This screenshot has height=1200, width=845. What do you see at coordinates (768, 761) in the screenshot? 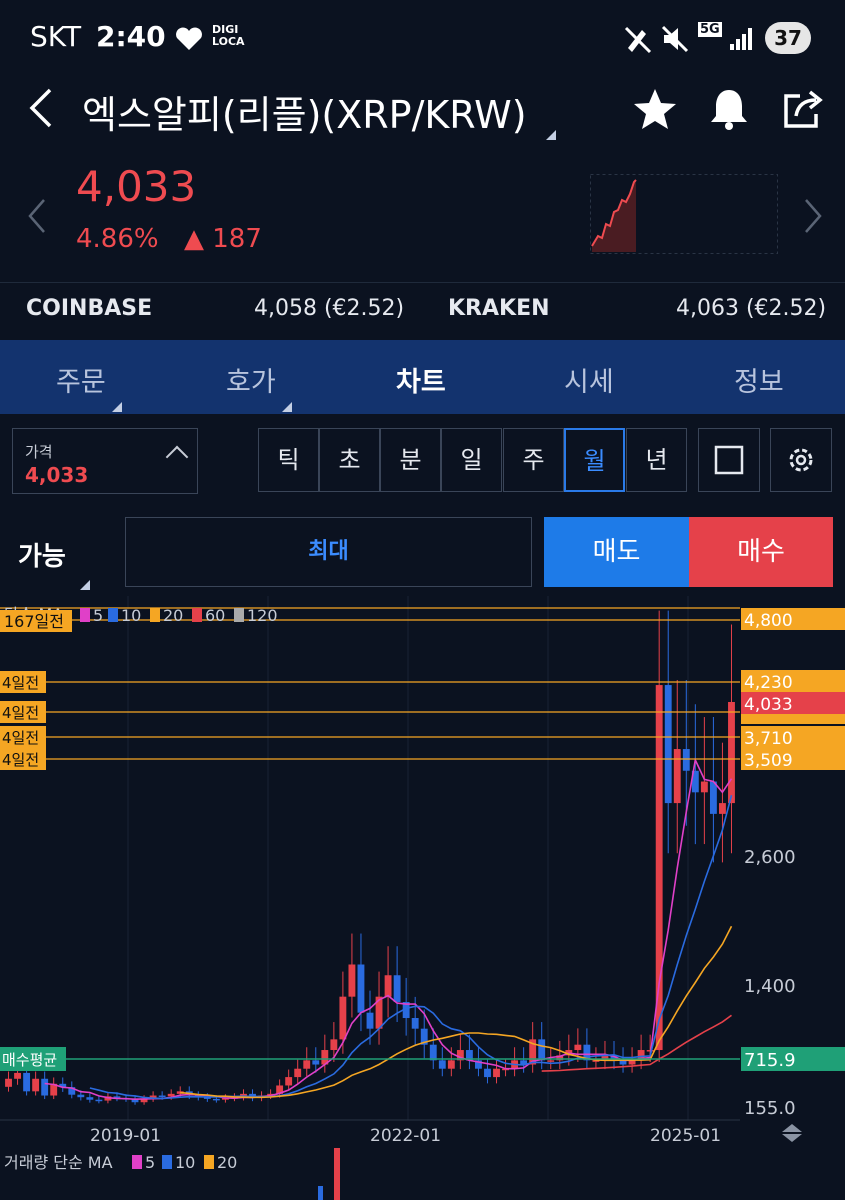
I see `level-value-4: 3,509` at bounding box center [768, 761].